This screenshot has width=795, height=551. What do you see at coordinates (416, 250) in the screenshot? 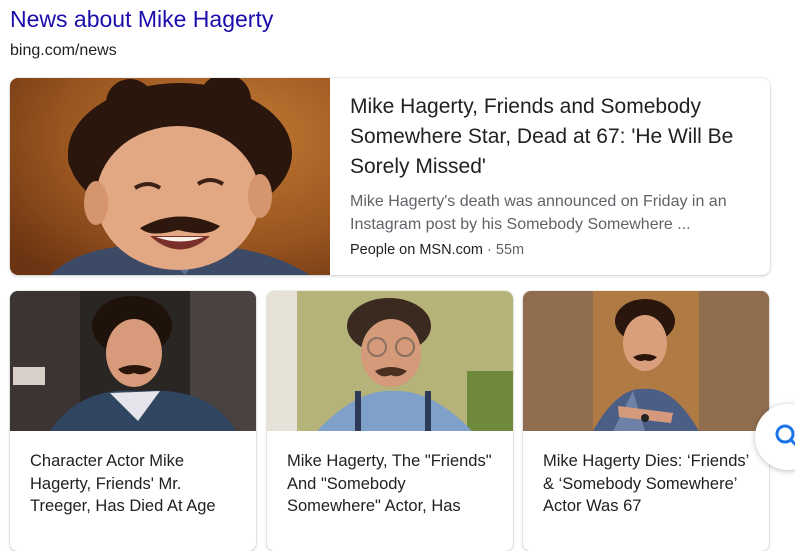
I see `publisher-name: People on MSN.com` at bounding box center [416, 250].